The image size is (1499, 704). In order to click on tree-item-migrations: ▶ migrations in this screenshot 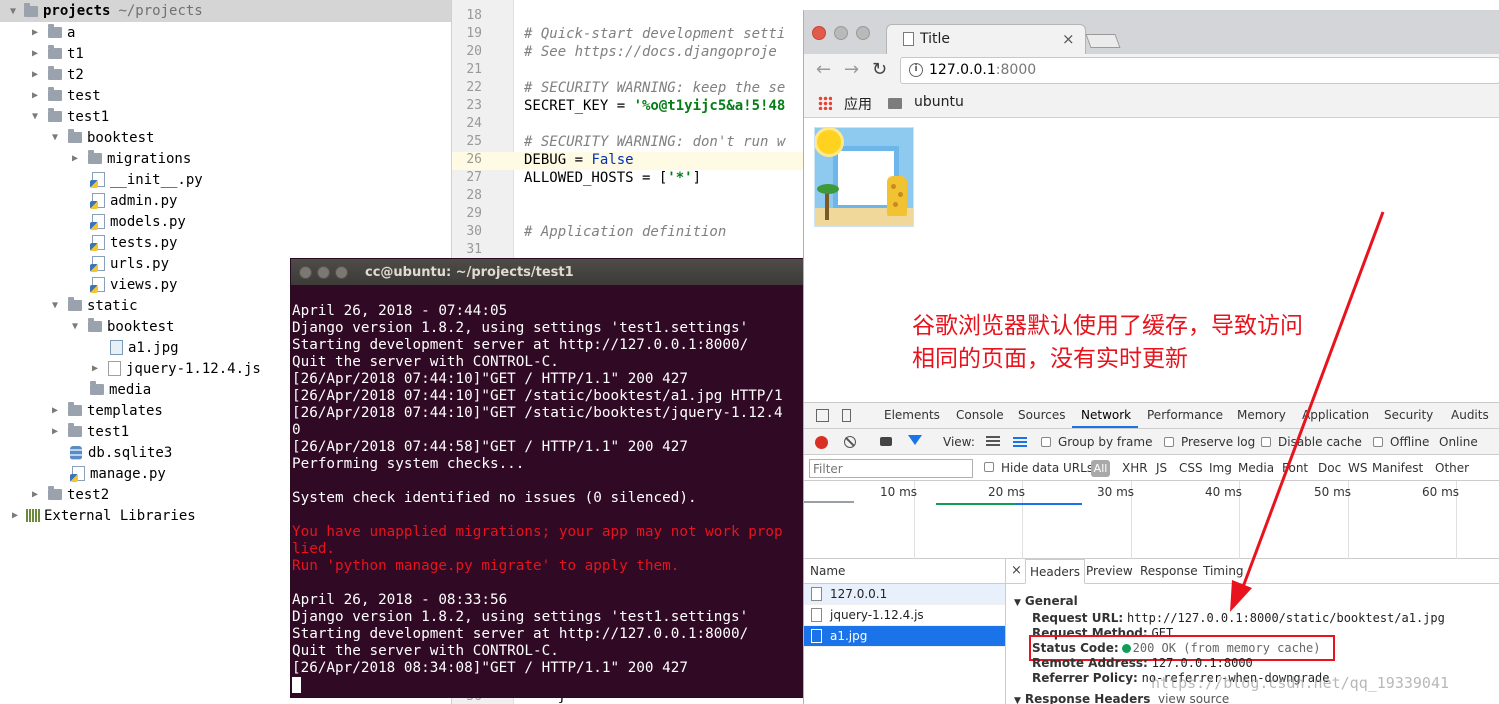, I will do `click(225, 158)`.